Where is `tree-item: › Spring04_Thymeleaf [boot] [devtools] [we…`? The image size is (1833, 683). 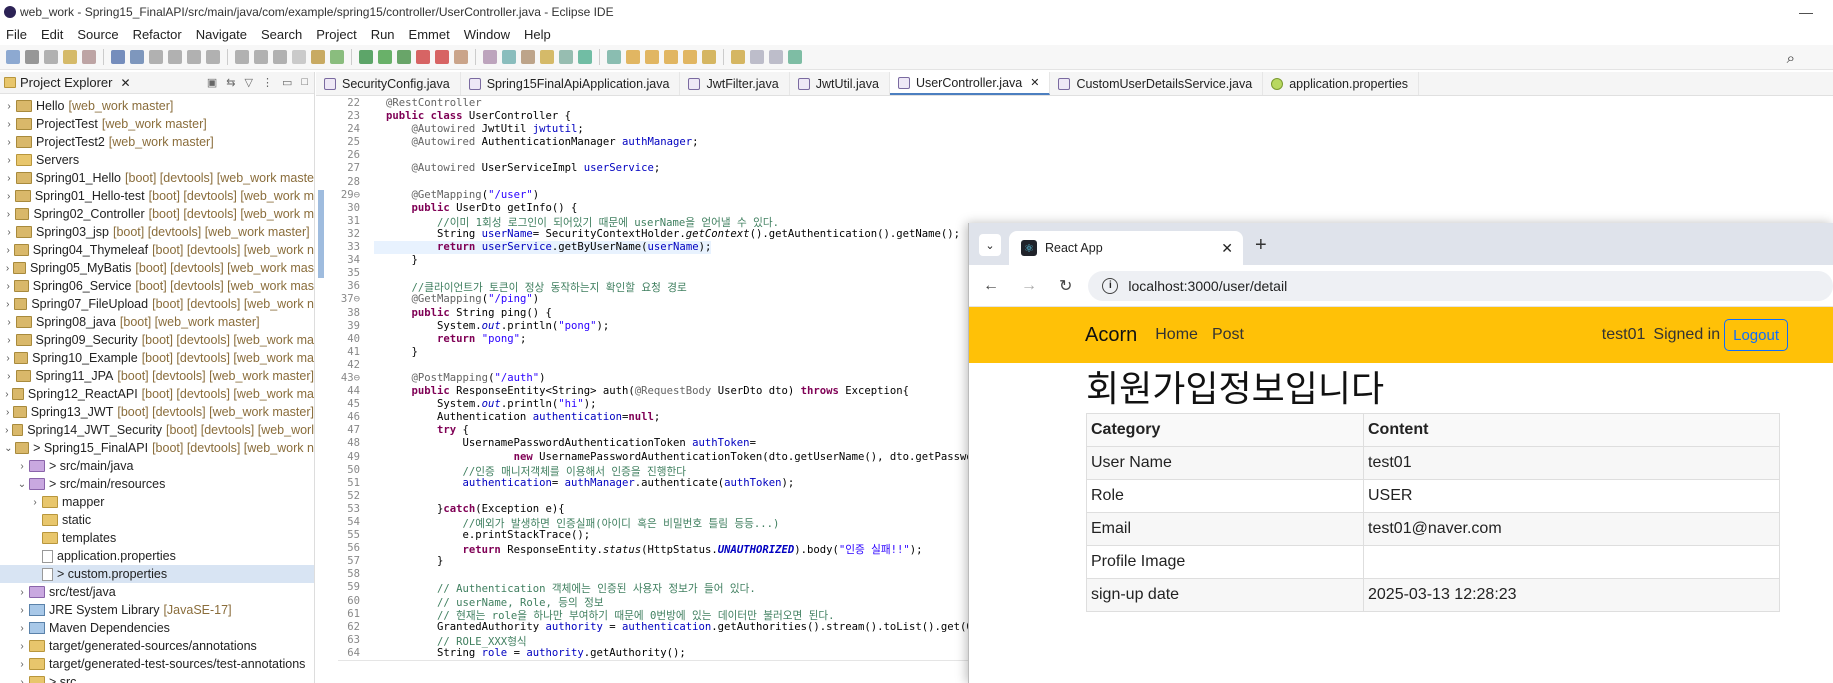 tree-item: › Spring04_Thymeleaf [boot] [devtools] [we… is located at coordinates (157, 250).